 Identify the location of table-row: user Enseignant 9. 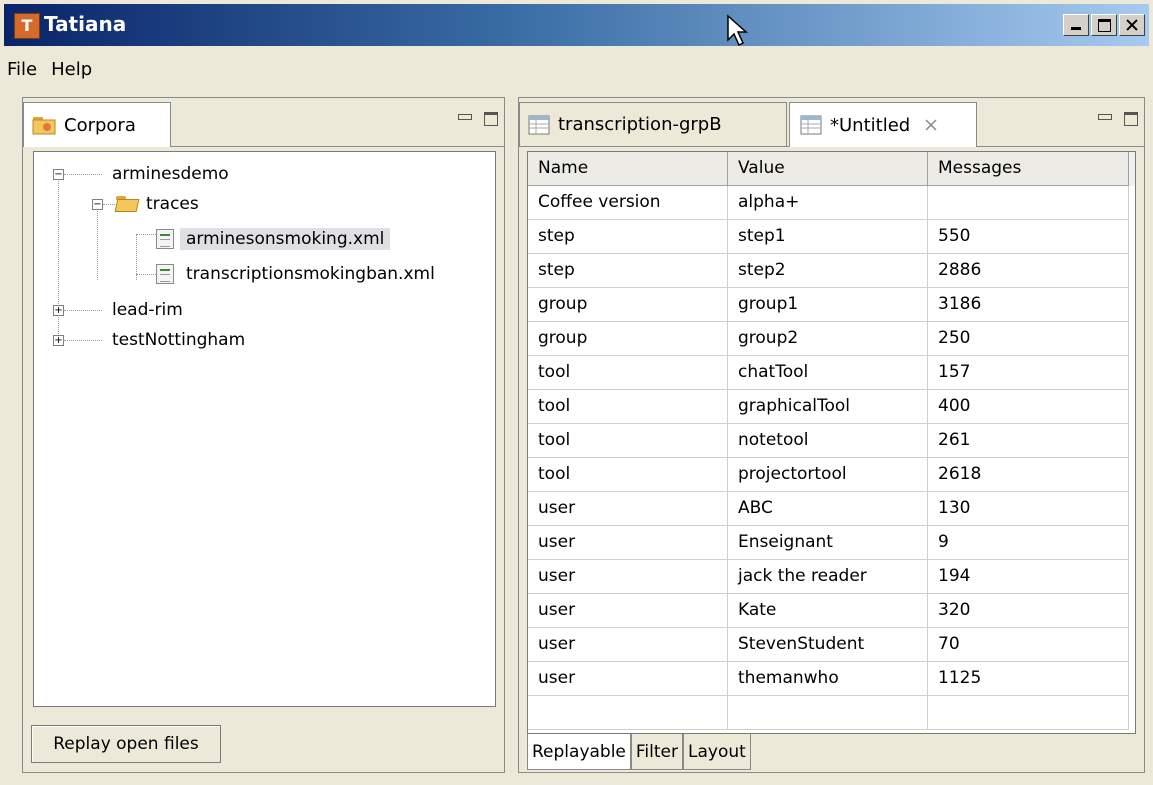
(831, 543).